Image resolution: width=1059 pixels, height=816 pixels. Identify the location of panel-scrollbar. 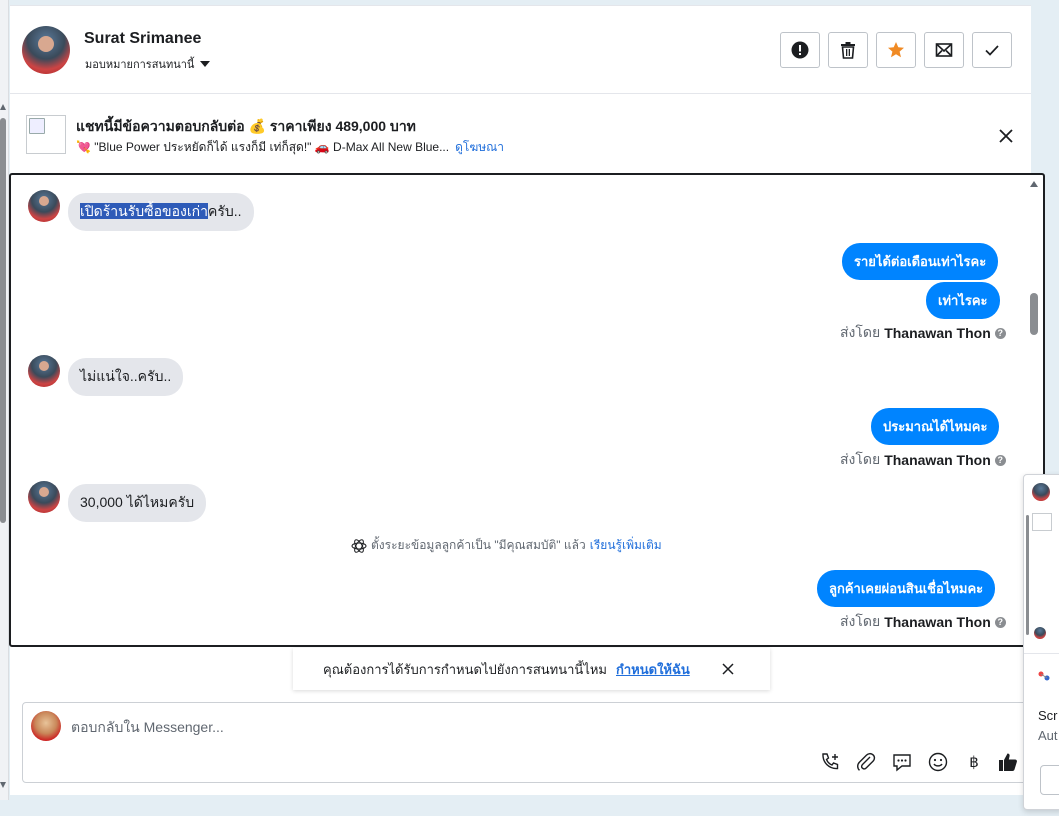
(1027, 575).